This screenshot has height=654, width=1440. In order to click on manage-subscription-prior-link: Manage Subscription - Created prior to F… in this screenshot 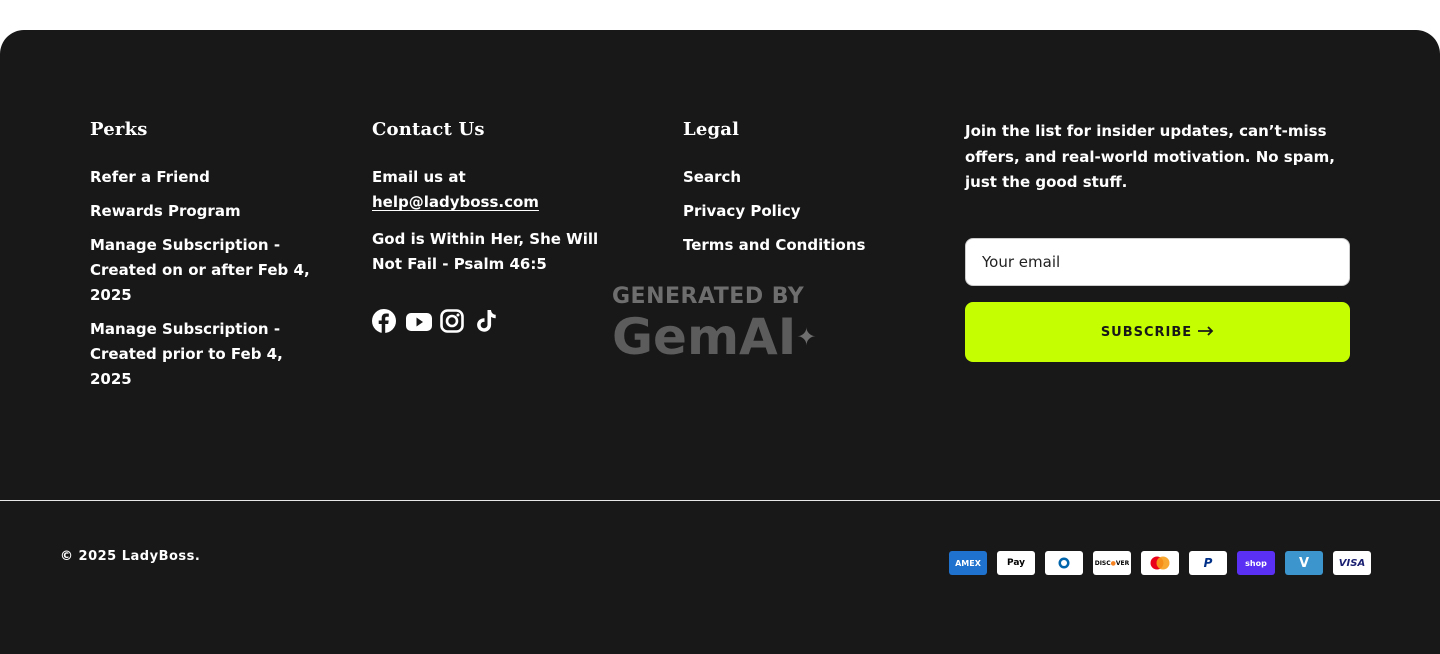, I will do `click(205, 354)`.